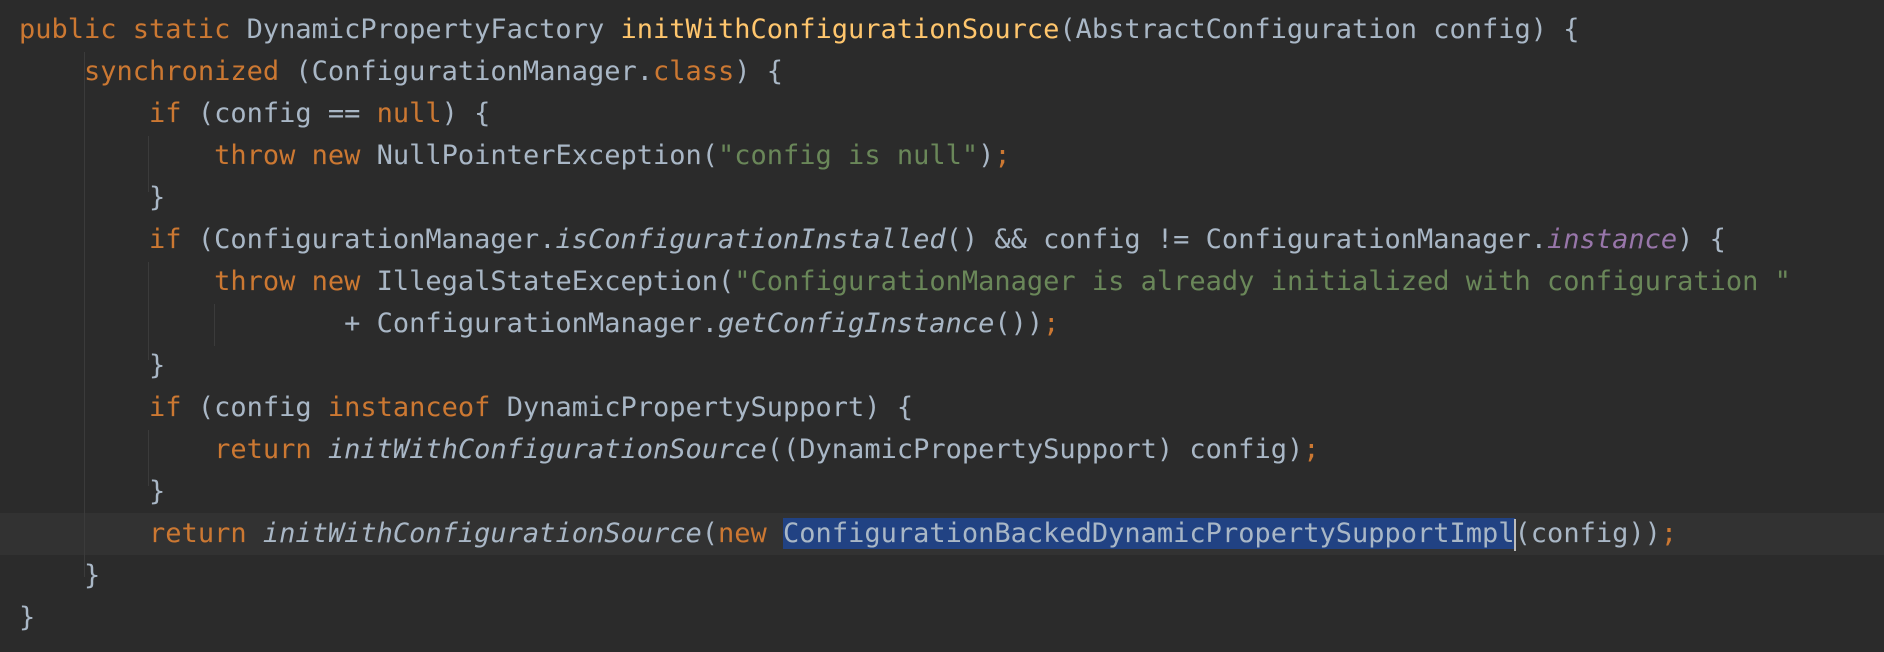 Image resolution: width=1884 pixels, height=652 pixels. Describe the element at coordinates (710, 533) in the screenshot. I see `code-token: (` at that location.